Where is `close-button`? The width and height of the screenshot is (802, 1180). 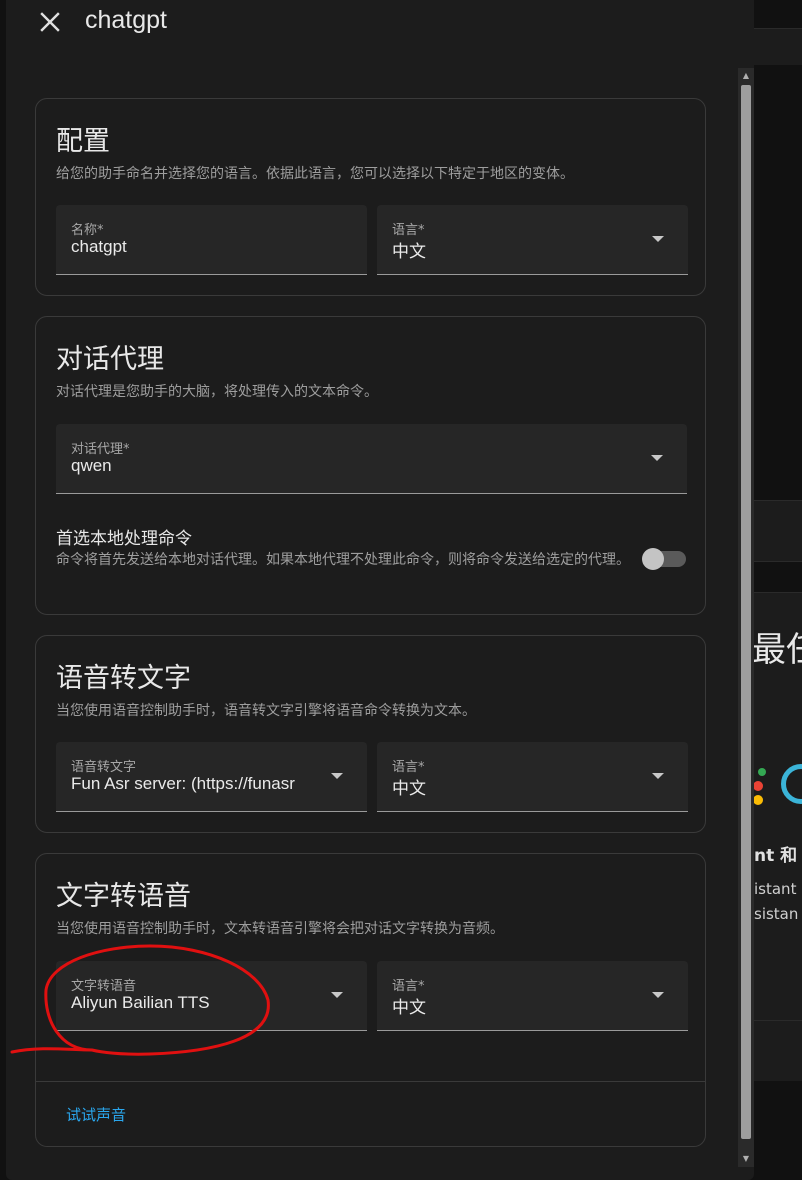 close-button is located at coordinates (51, 23).